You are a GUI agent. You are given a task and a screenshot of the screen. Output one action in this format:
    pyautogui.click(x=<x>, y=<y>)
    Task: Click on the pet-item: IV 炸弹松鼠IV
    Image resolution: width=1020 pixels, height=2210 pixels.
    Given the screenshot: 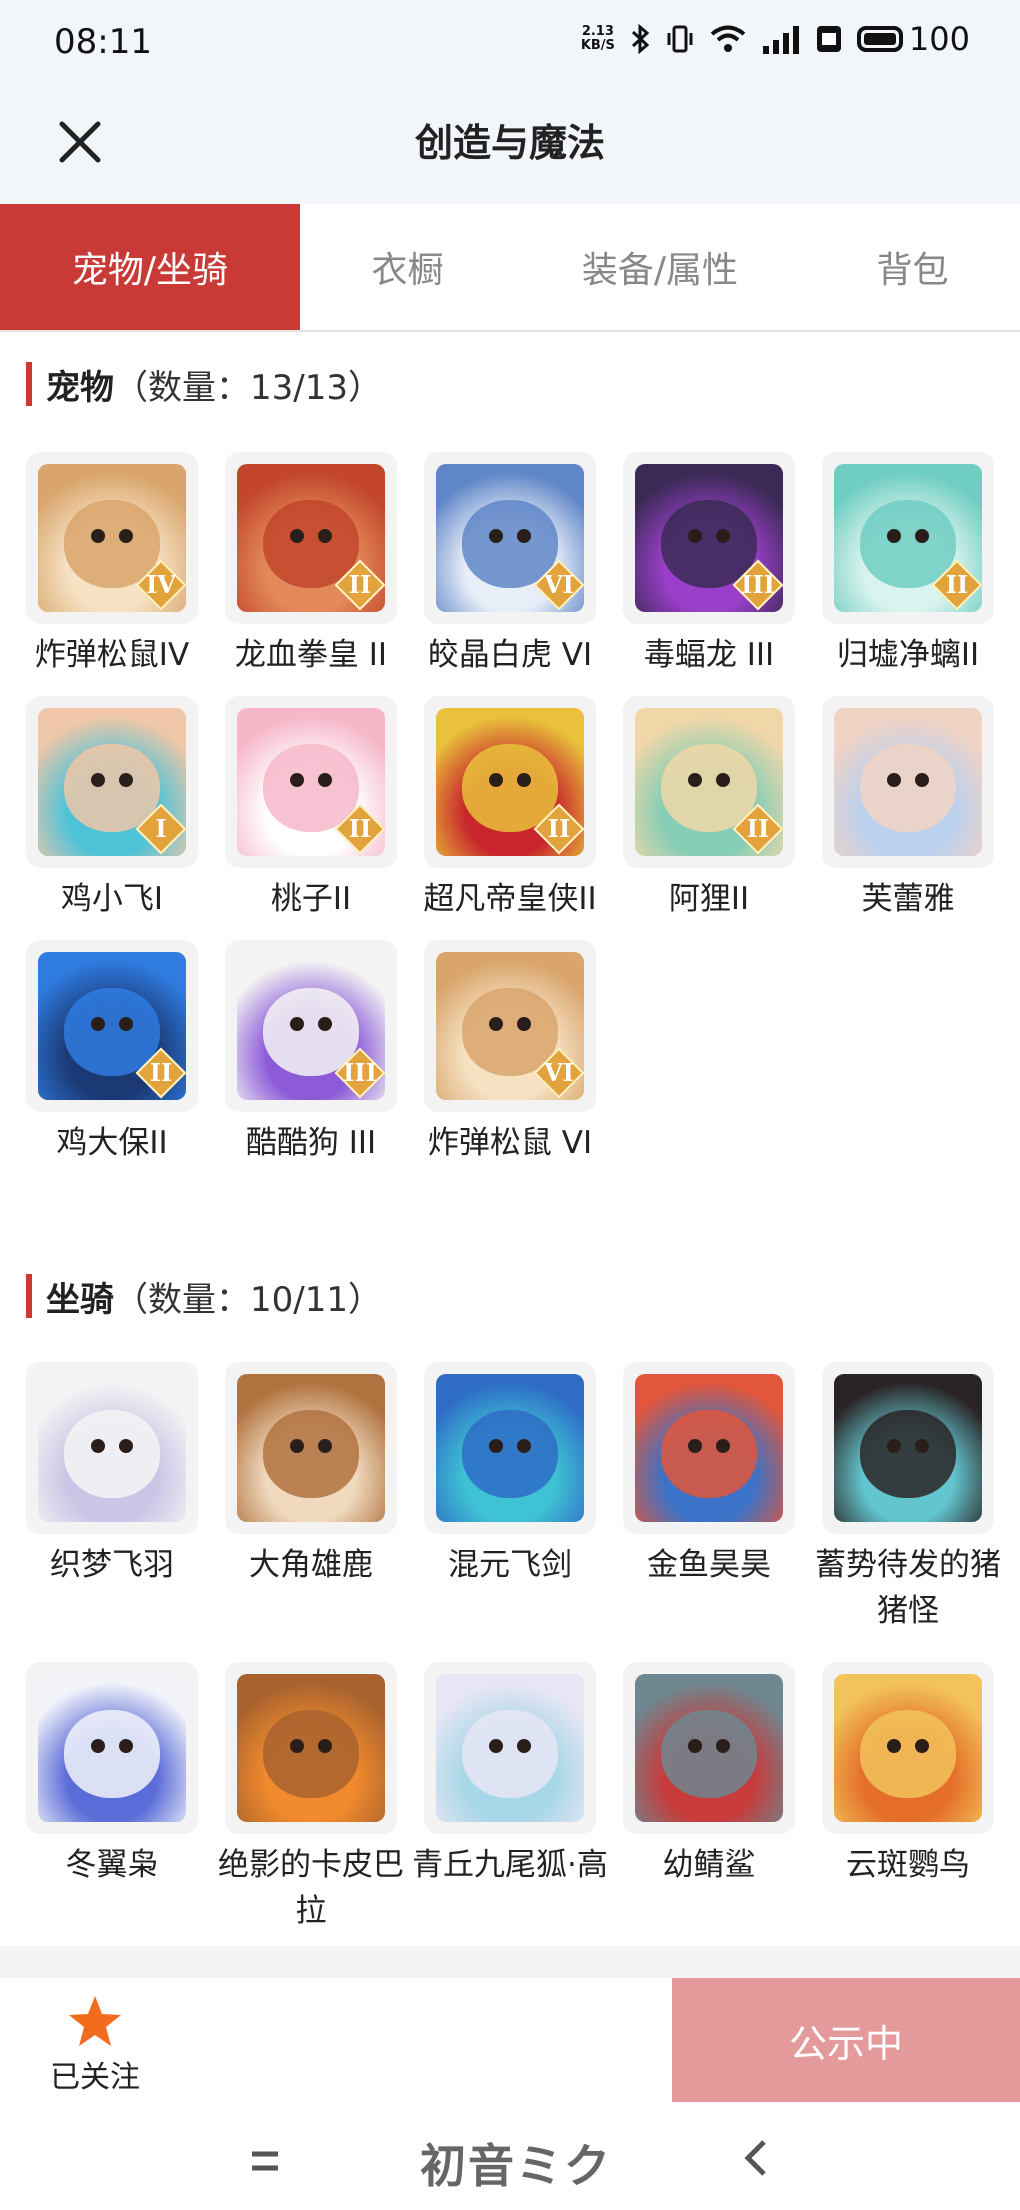 What is the action you would take?
    pyautogui.click(x=112, y=565)
    